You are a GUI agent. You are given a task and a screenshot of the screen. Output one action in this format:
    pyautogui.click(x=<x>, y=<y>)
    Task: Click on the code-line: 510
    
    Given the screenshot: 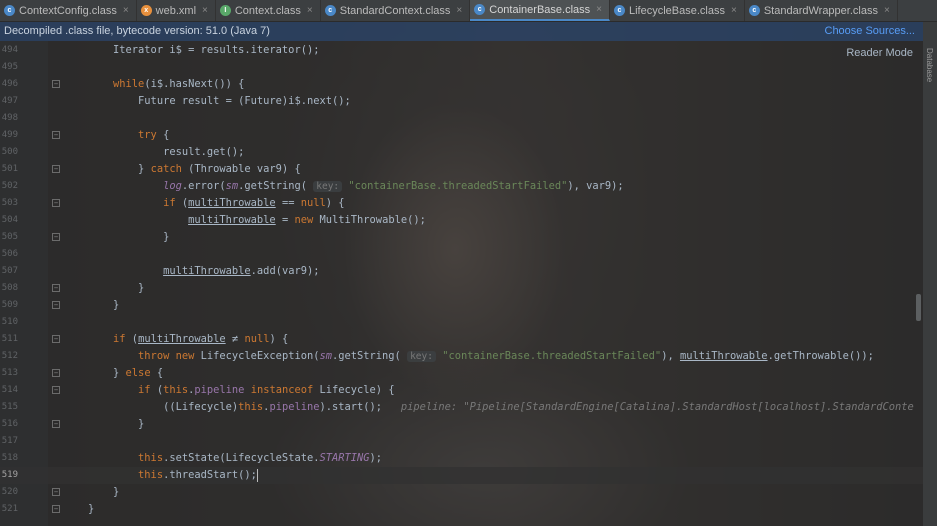 What is the action you would take?
    pyautogui.click(x=461, y=322)
    